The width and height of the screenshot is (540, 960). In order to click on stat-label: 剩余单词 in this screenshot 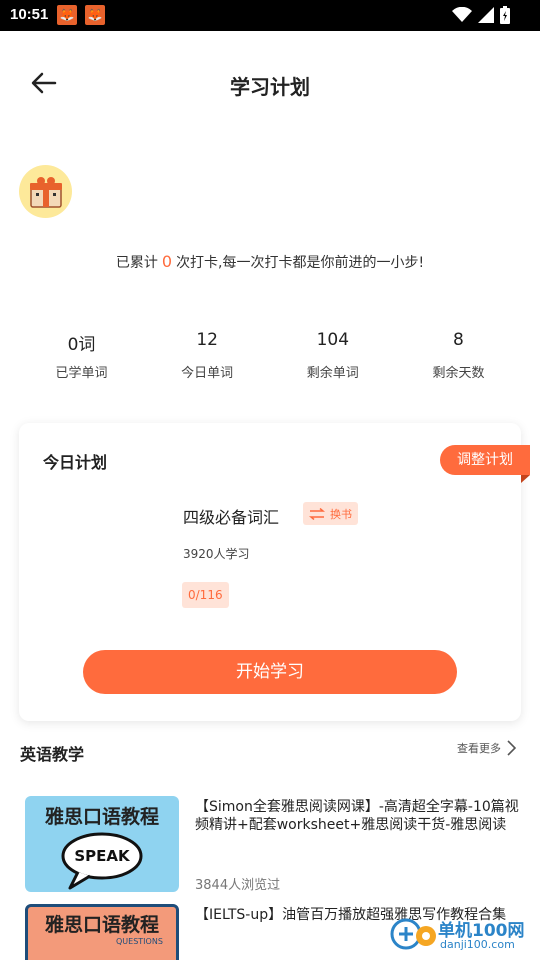, I will do `click(332, 373)`.